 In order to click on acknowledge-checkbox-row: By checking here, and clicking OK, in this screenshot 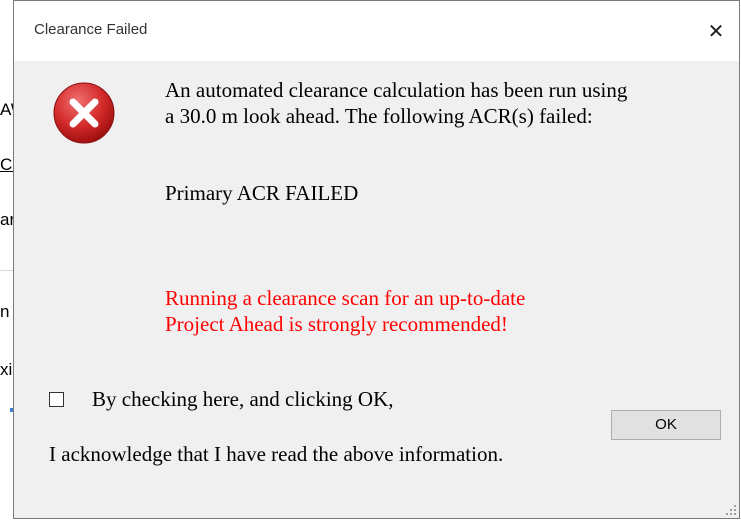, I will do `click(221, 399)`.